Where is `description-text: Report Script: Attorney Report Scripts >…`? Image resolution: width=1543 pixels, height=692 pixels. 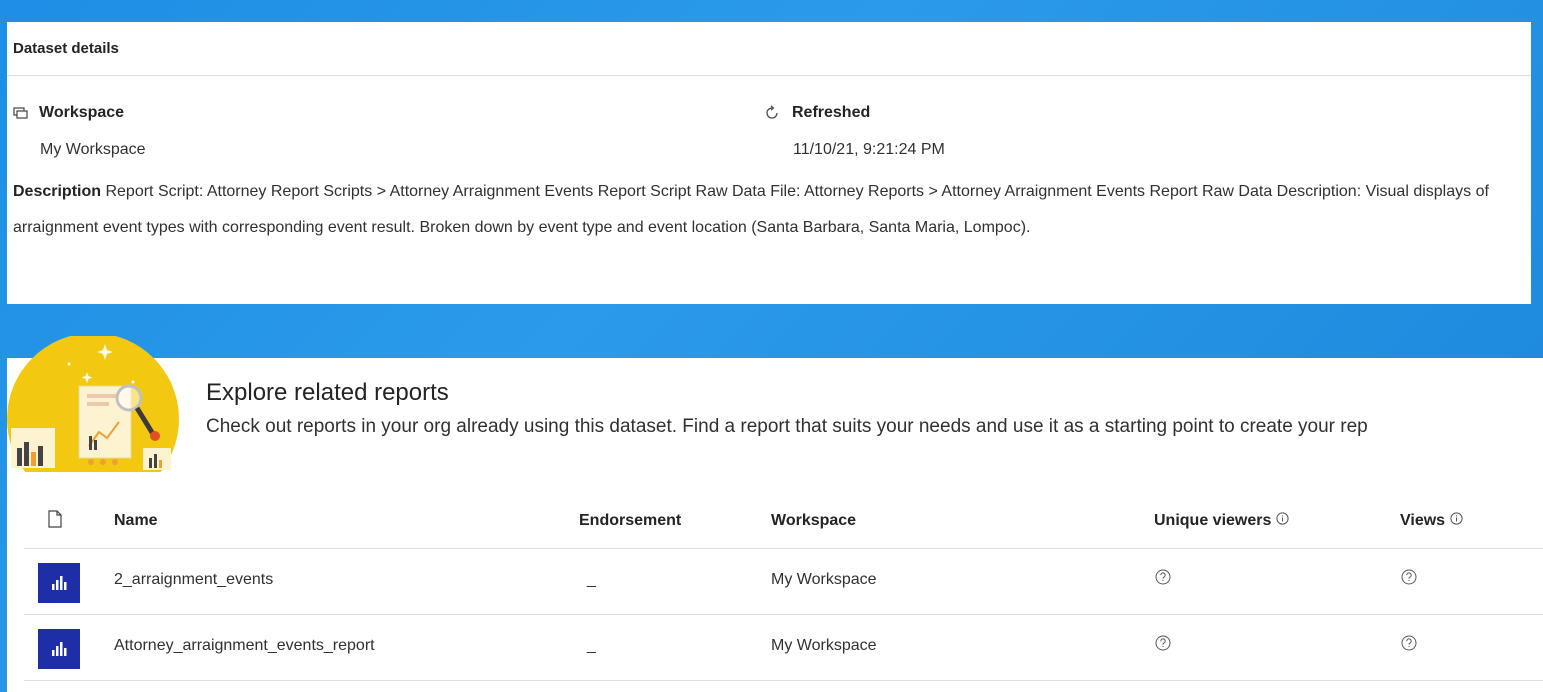 description-text: Report Script: Attorney Report Scripts >… is located at coordinates (751, 209).